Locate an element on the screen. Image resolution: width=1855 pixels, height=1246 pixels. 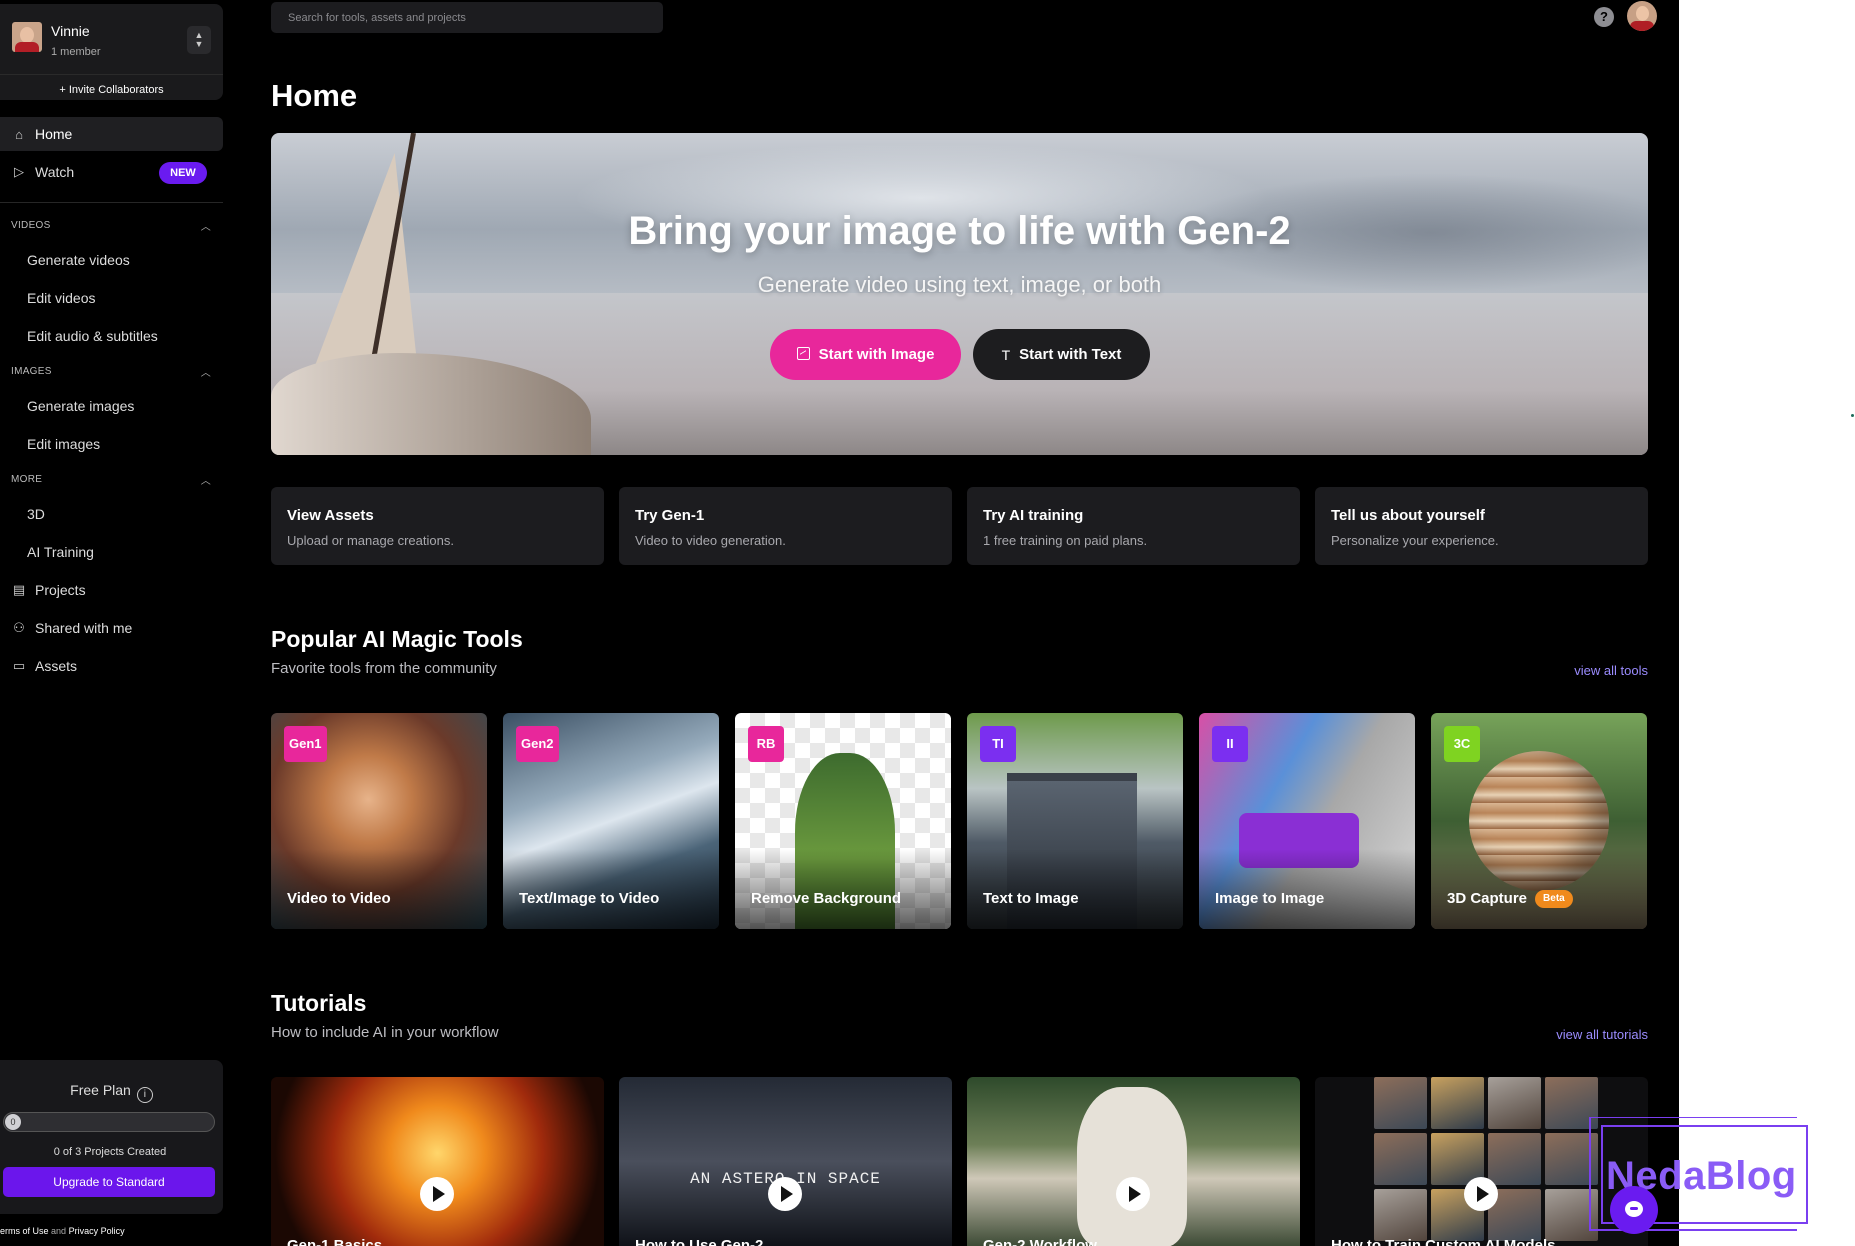
image-icon is located at coordinates (803, 354).